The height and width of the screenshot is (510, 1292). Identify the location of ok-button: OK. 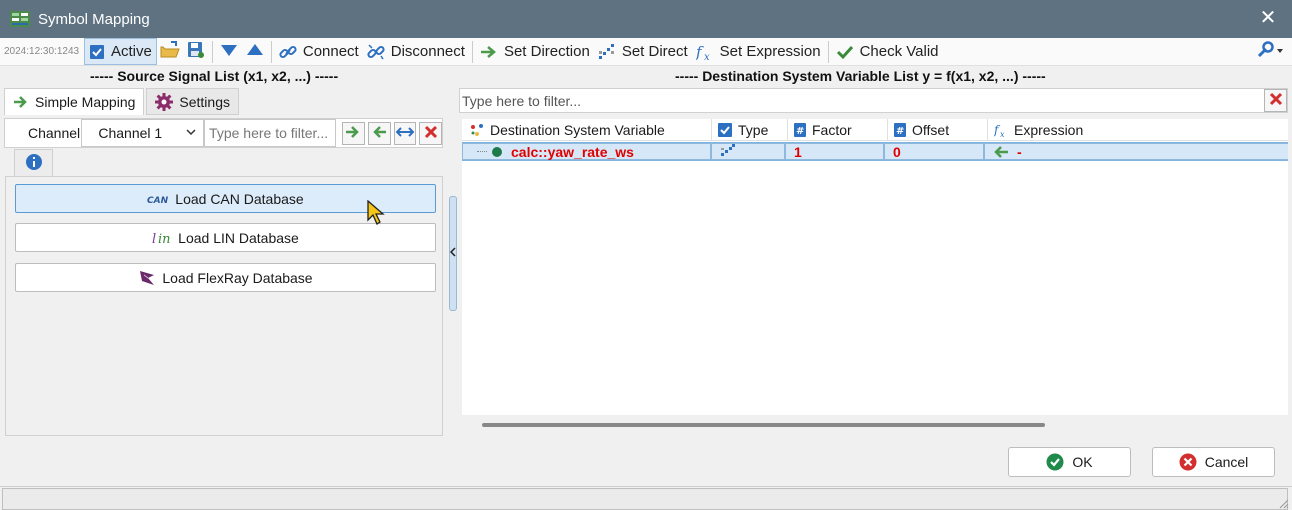
(1069, 462).